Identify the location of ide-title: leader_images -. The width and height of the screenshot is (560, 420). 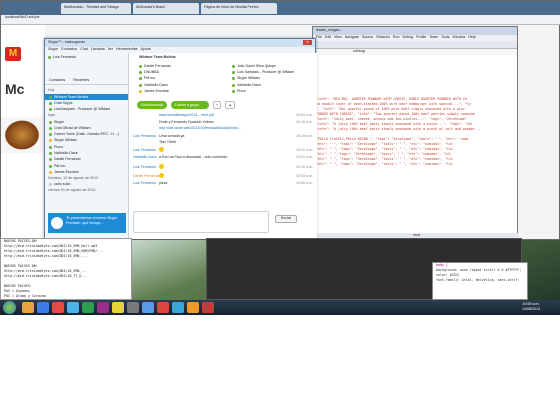
(329, 30).